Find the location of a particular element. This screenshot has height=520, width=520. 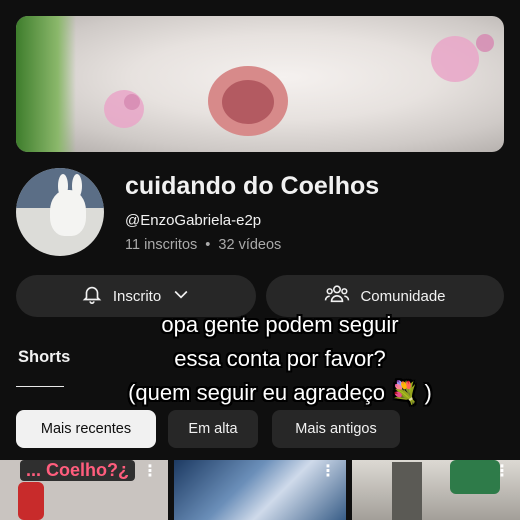

overlay-caption-line: essa conta por favor? is located at coordinates (280, 358).